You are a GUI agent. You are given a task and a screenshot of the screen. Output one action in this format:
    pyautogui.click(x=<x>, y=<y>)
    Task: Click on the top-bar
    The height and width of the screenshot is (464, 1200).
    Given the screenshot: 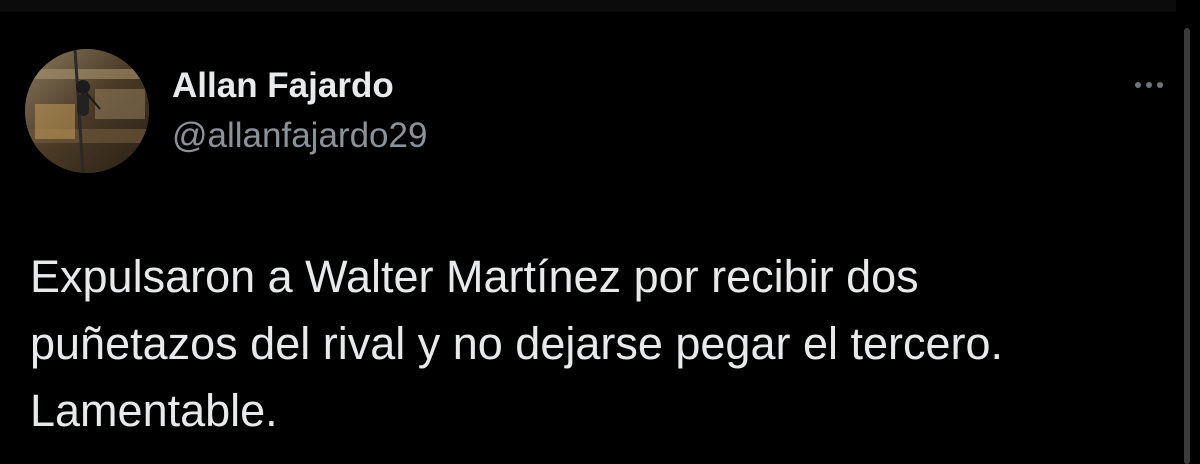 What is the action you would take?
    pyautogui.click(x=600, y=6)
    